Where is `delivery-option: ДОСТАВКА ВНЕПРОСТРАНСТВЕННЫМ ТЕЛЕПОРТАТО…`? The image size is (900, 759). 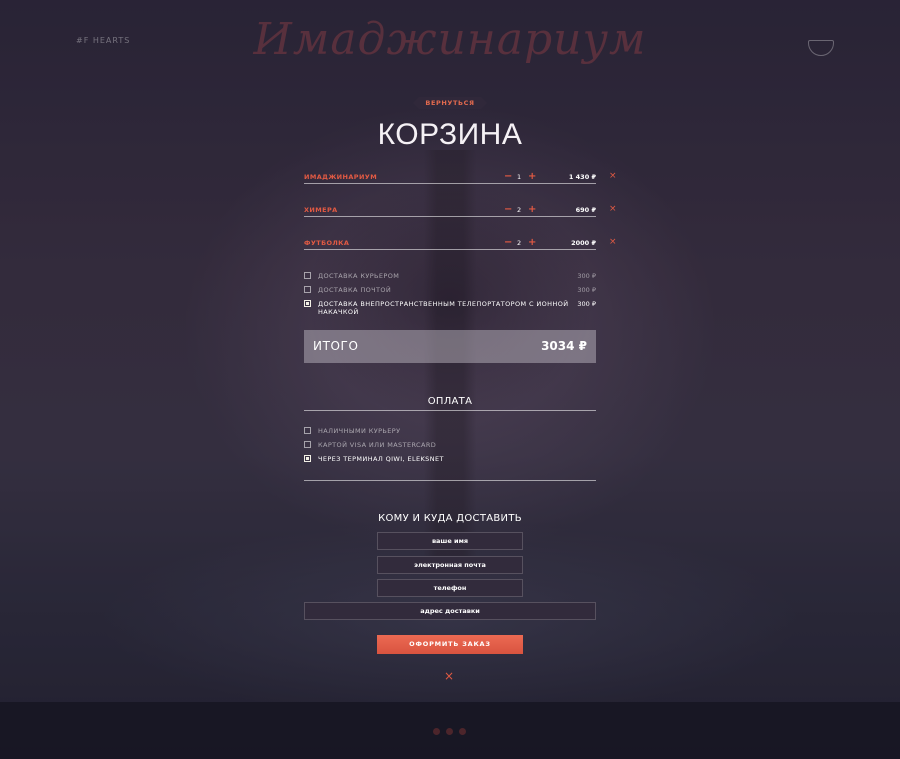 delivery-option: ДОСТАВКА ВНЕПРОСТРАНСТВЕННЫМ ТЕЛЕПОРТАТО… is located at coordinates (450, 308).